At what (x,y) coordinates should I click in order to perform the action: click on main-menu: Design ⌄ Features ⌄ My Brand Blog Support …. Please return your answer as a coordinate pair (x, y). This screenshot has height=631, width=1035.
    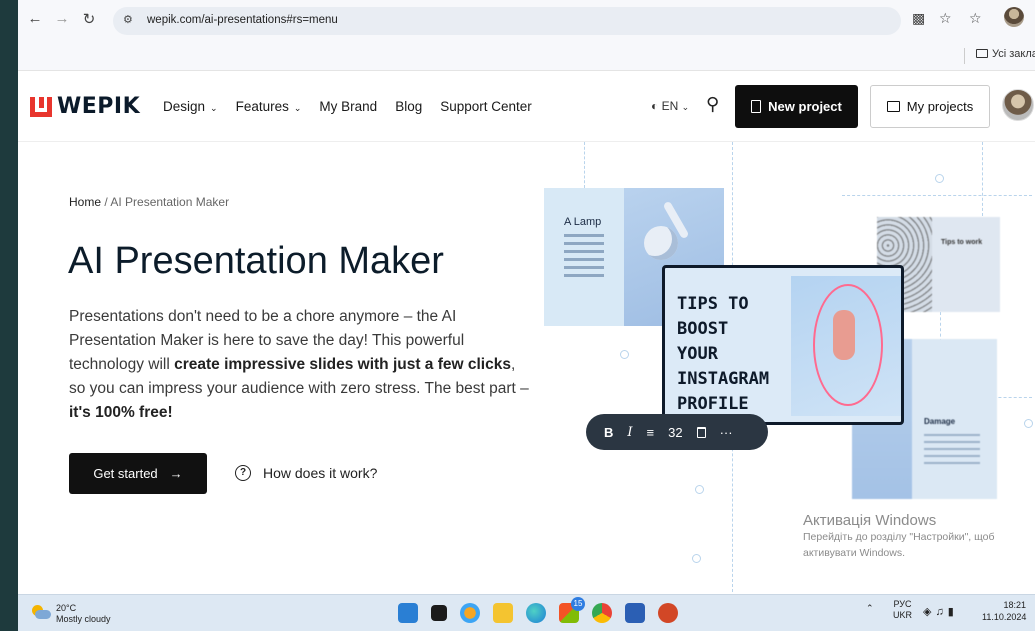
    Looking at the image, I should click on (347, 106).